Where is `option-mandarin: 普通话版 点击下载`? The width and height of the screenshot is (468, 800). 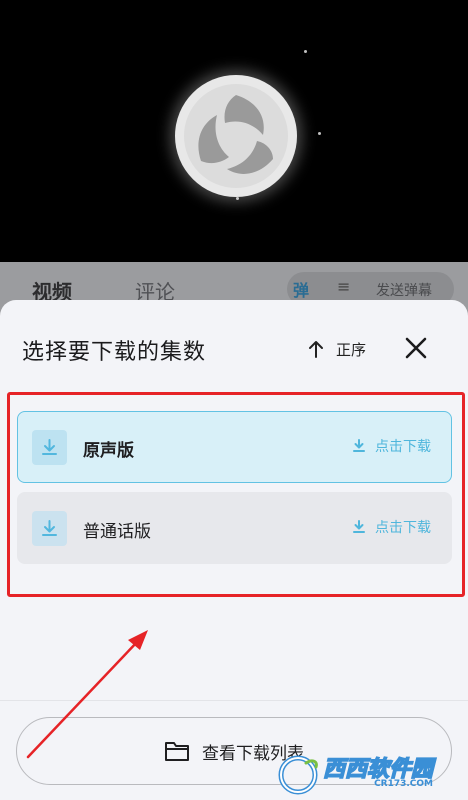
option-mandarin: 普通话版 点击下载 is located at coordinates (234, 528).